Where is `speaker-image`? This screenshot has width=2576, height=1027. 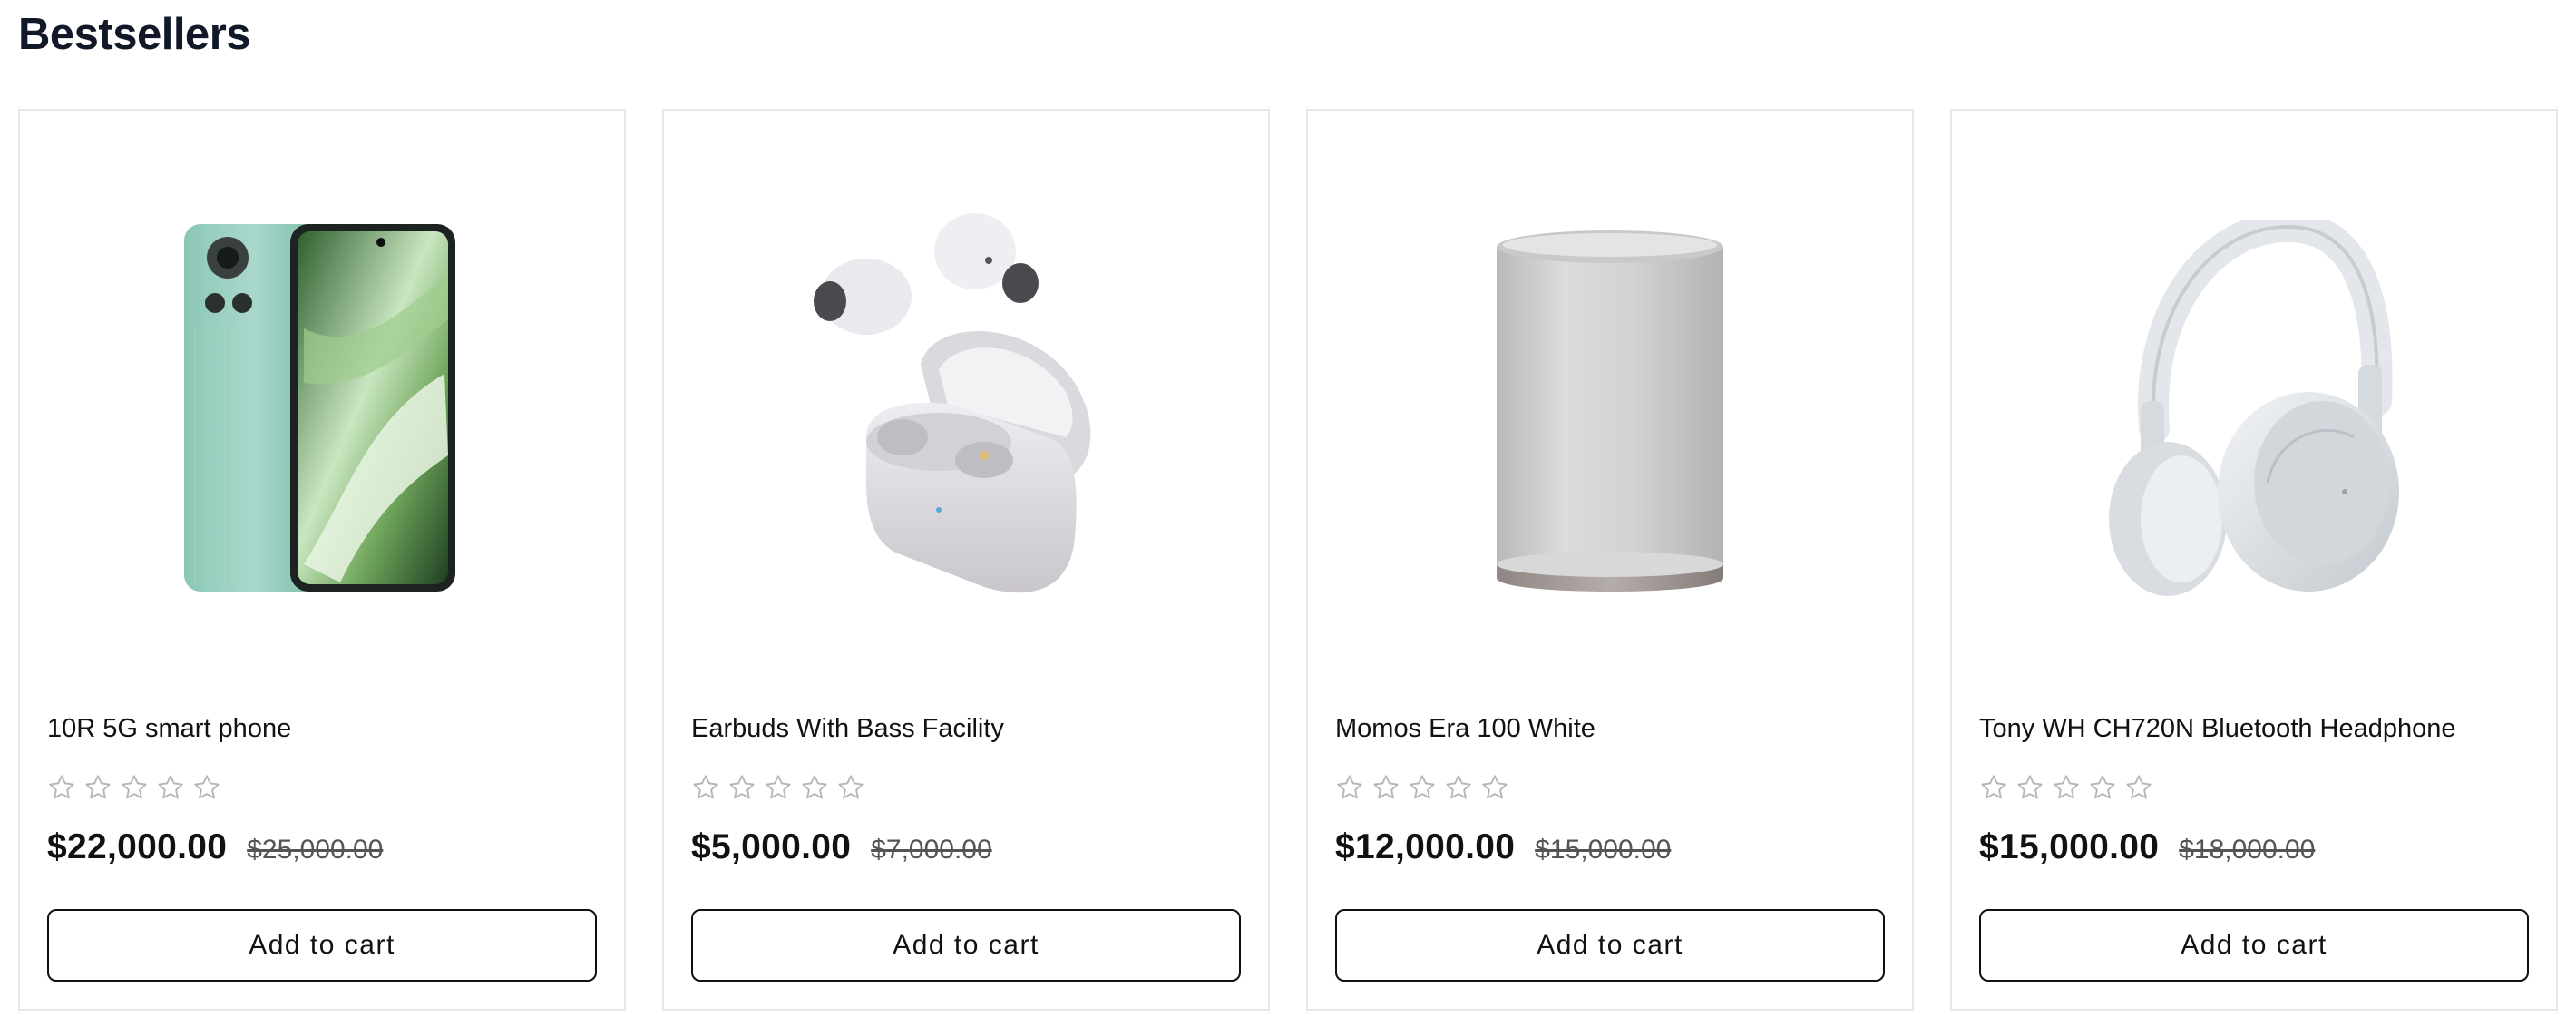 speaker-image is located at coordinates (1610, 411).